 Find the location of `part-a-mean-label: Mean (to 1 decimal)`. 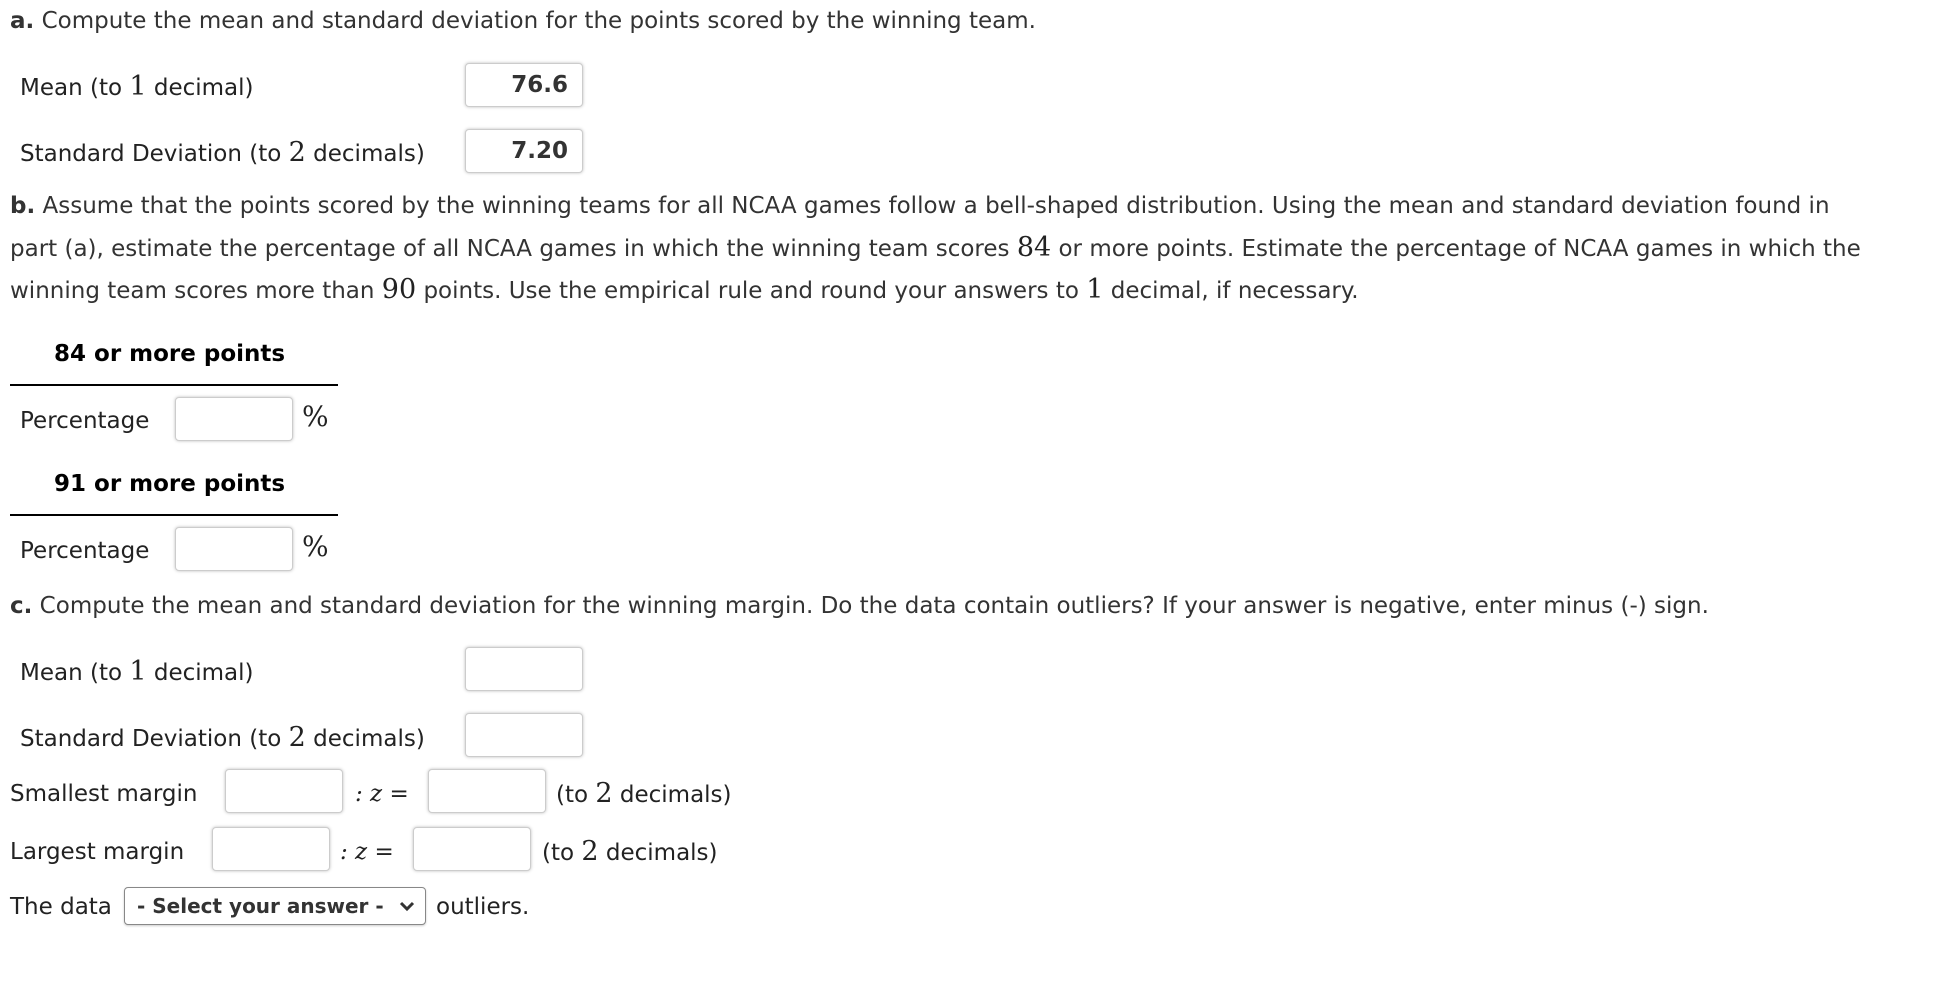

part-a-mean-label: Mean (to 1 decimal) is located at coordinates (137, 87).